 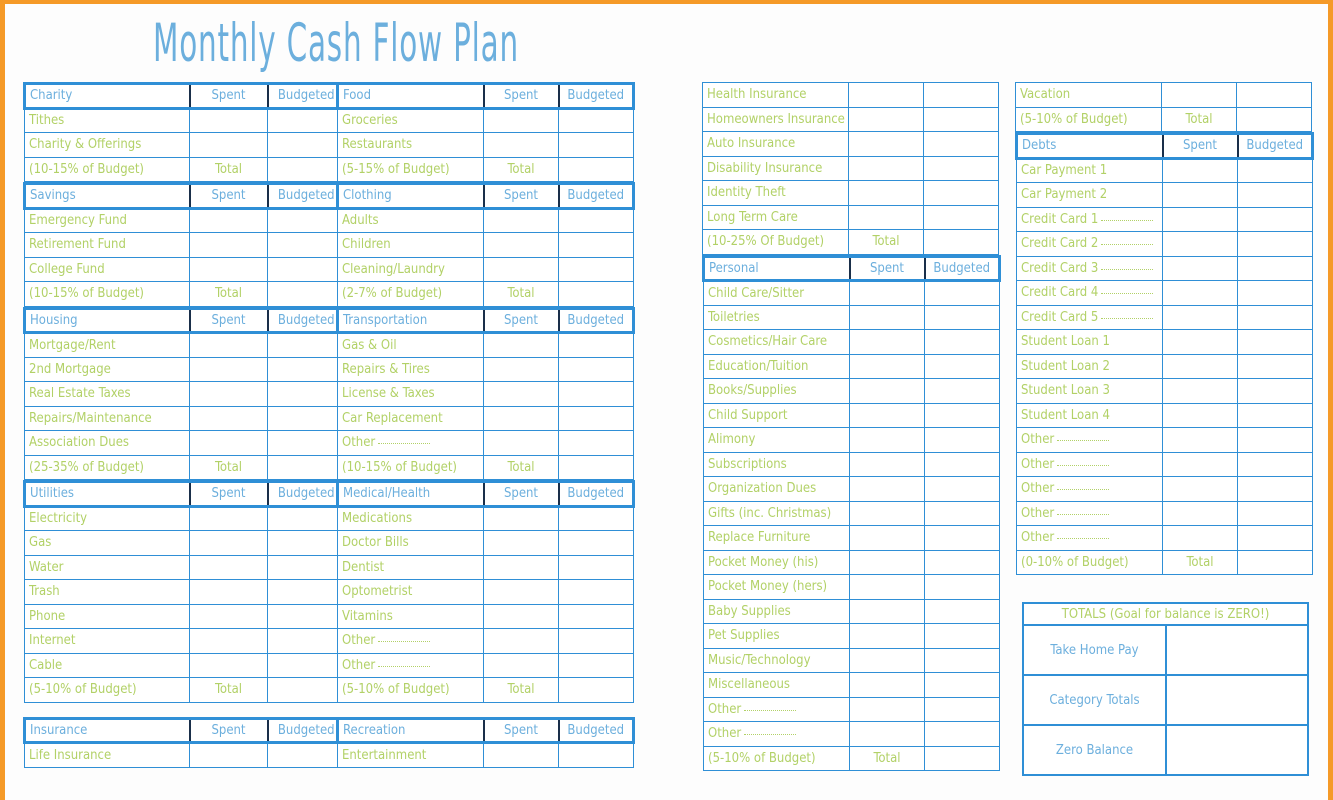 What do you see at coordinates (1237, 700) in the screenshot?
I see `totals-row-value` at bounding box center [1237, 700].